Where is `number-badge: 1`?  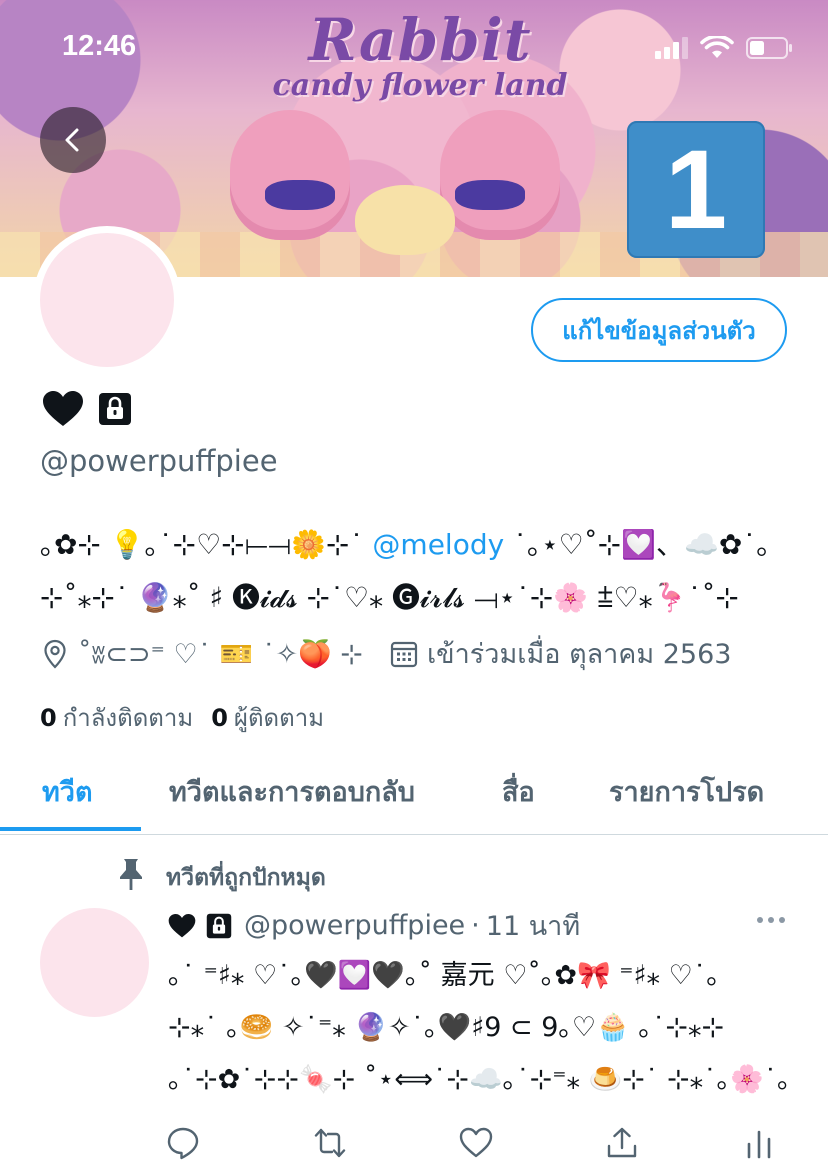 number-badge: 1 is located at coordinates (696, 189).